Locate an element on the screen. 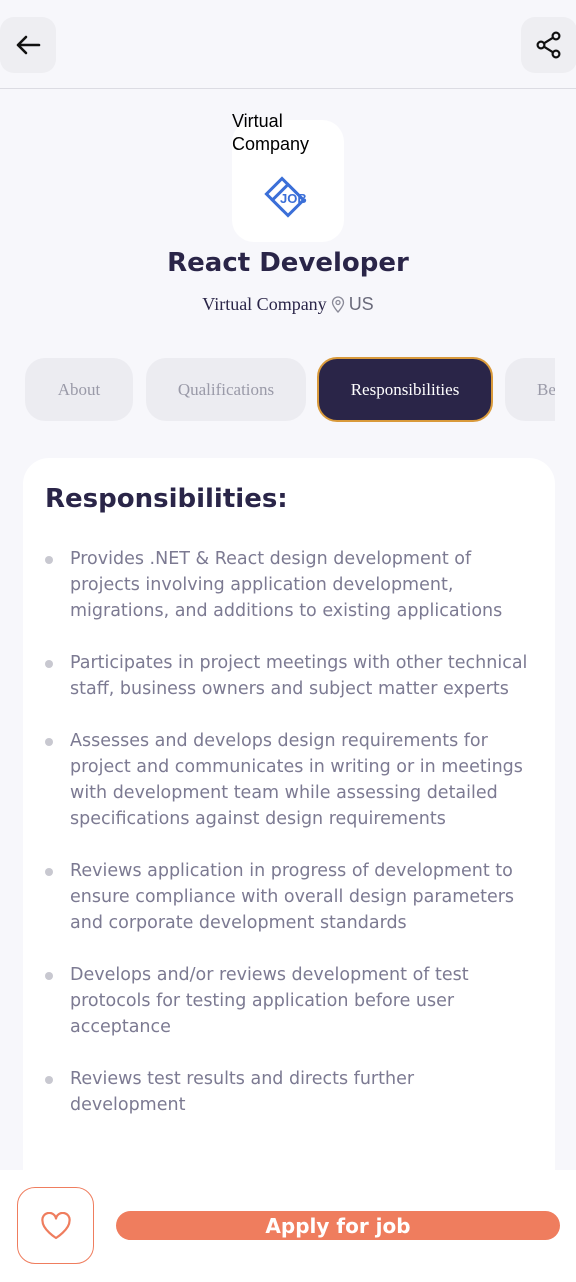 The height and width of the screenshot is (1282, 576). apply-button: Apply for job is located at coordinates (338, 1225).